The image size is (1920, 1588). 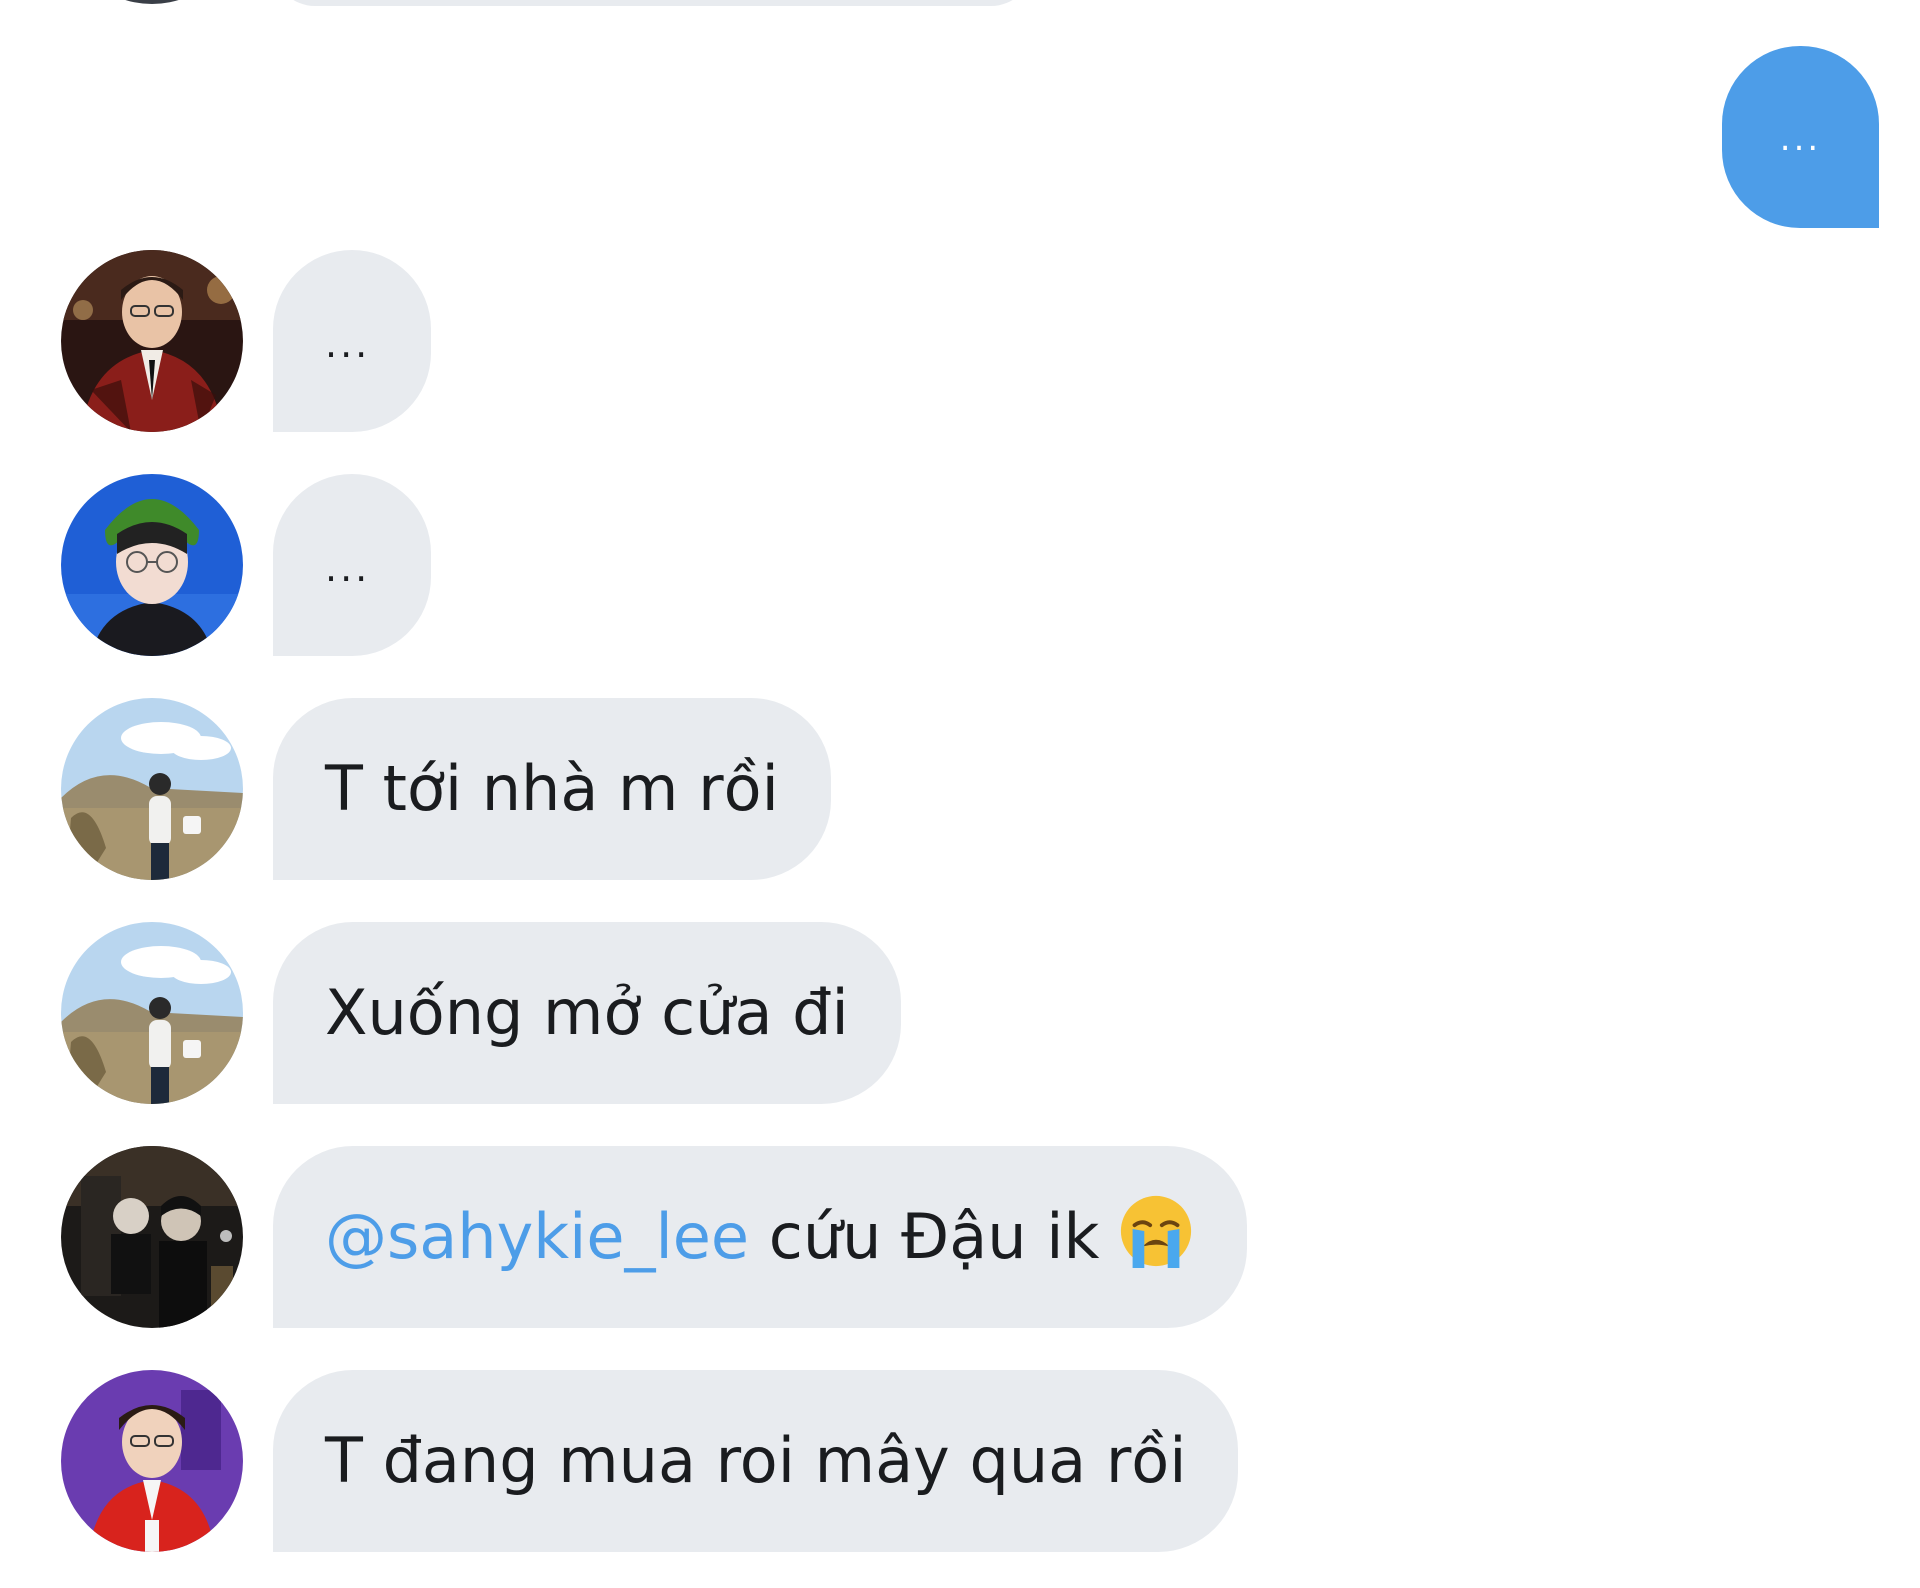 I want to click on message-bubble: T tới nhà m rồi, so click(x=552, y=789).